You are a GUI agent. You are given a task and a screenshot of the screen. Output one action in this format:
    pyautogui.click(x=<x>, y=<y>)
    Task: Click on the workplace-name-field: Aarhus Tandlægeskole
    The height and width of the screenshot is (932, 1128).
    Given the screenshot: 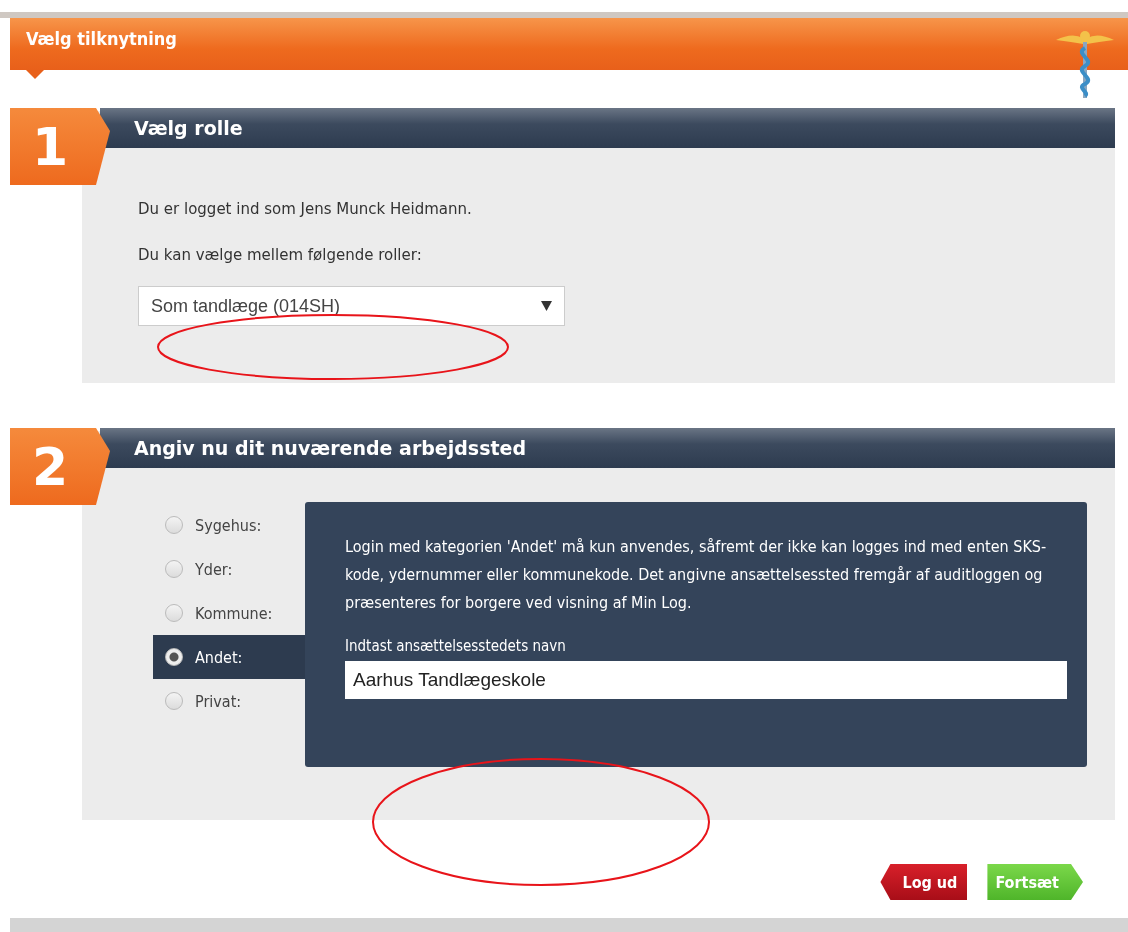 What is the action you would take?
    pyautogui.click(x=706, y=680)
    